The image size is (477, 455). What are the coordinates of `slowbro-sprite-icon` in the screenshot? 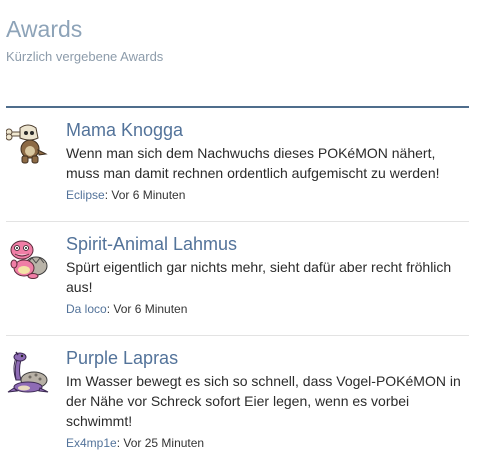 It's located at (28, 258).